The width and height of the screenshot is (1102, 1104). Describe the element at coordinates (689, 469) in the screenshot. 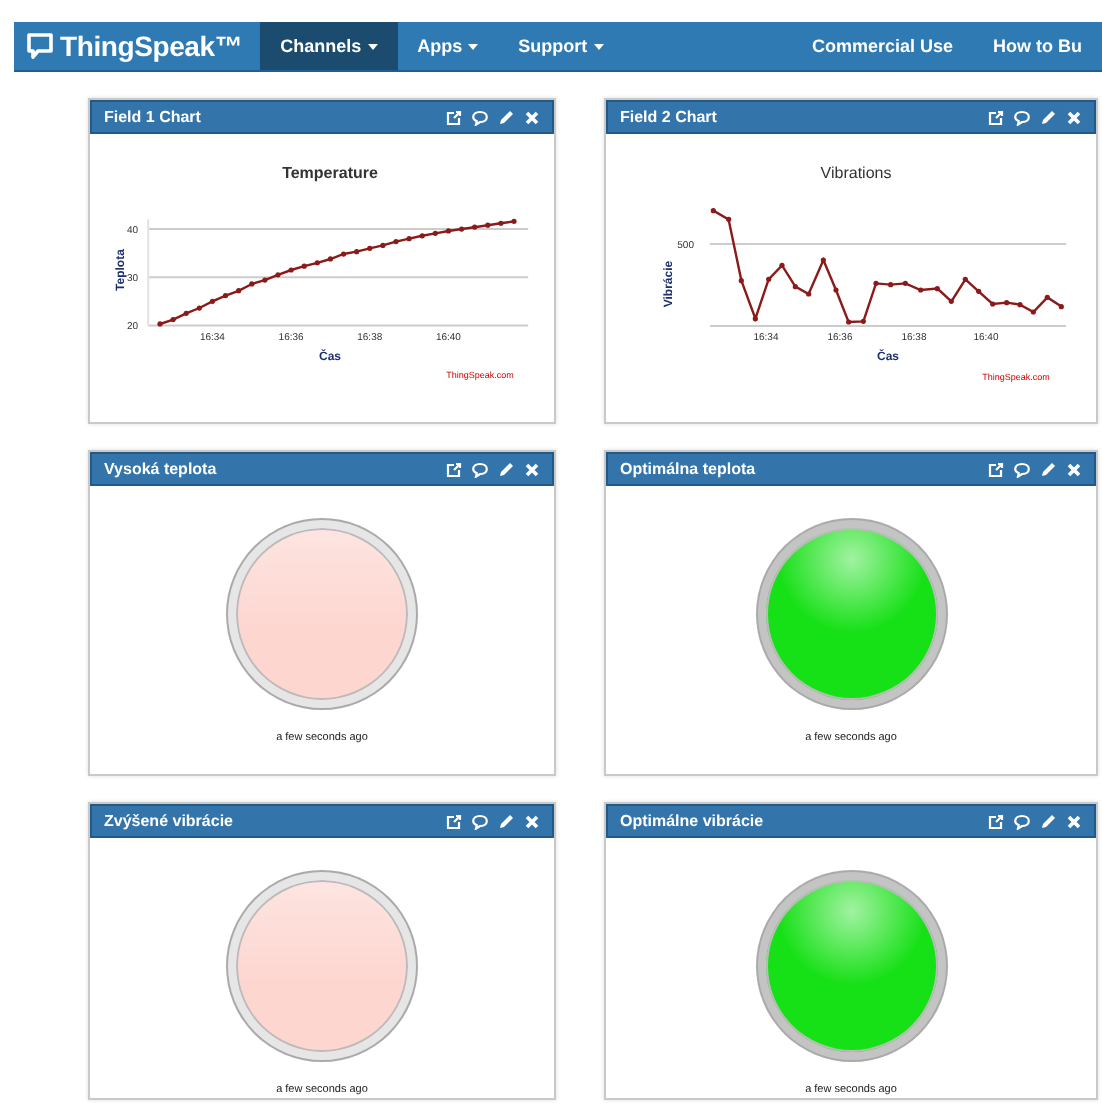

I see `panel-title: Optimálna teplota` at that location.